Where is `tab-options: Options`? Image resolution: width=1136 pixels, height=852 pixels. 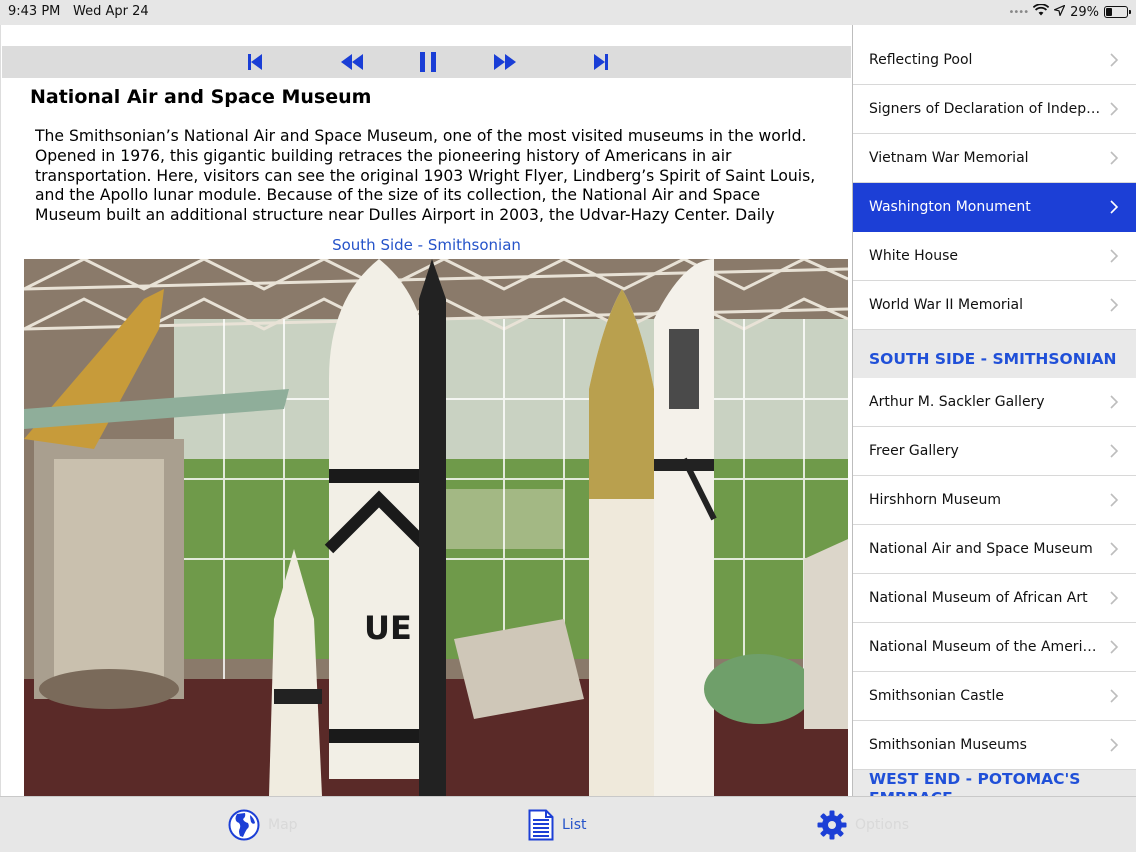
tab-options: Options is located at coordinates (863, 825).